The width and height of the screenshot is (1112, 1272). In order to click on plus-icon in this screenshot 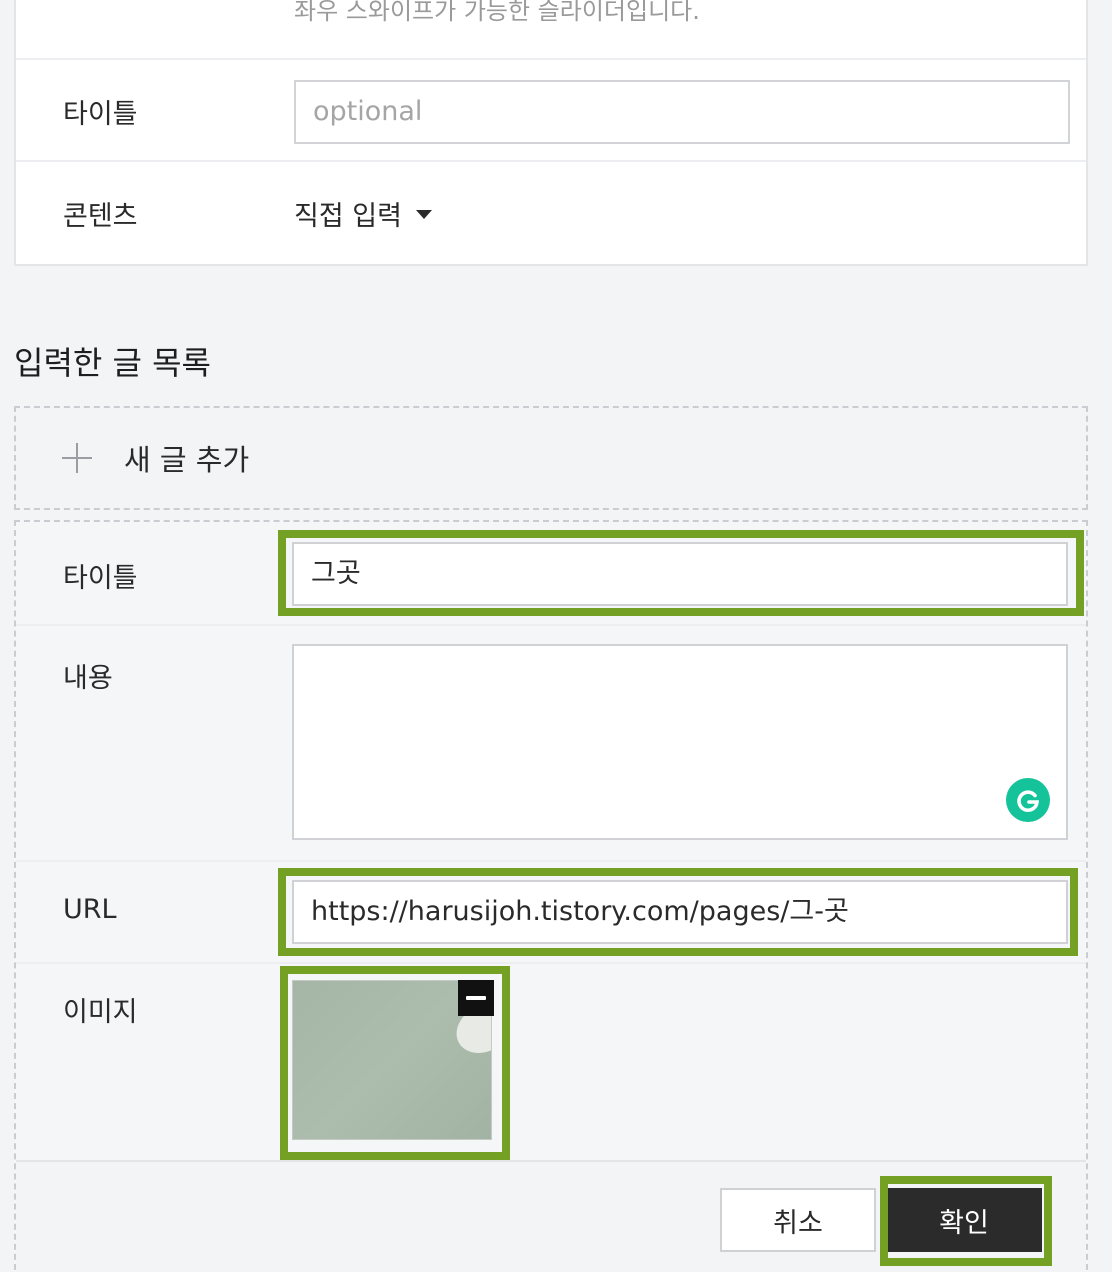, I will do `click(77, 458)`.